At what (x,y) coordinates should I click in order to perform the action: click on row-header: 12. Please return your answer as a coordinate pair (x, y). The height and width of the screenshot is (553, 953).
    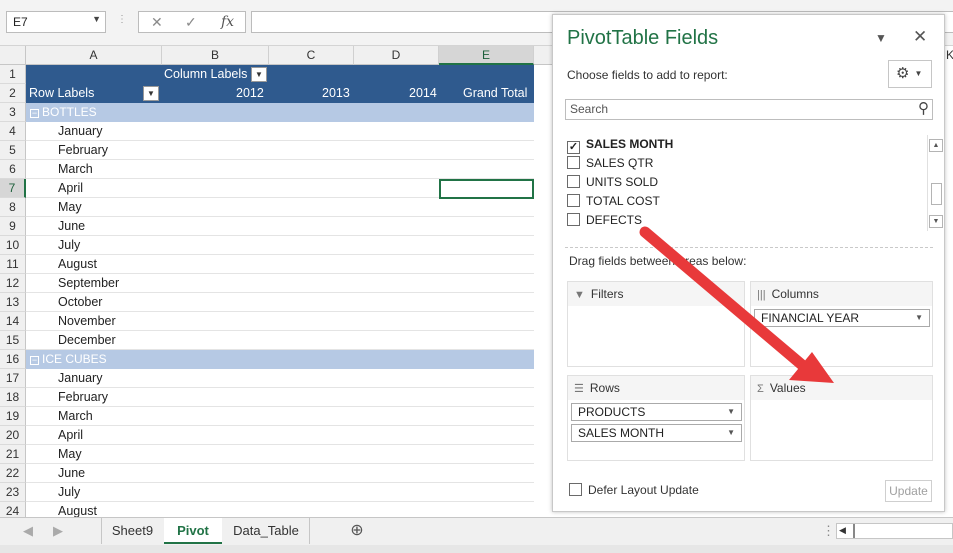
    Looking at the image, I should click on (13, 283).